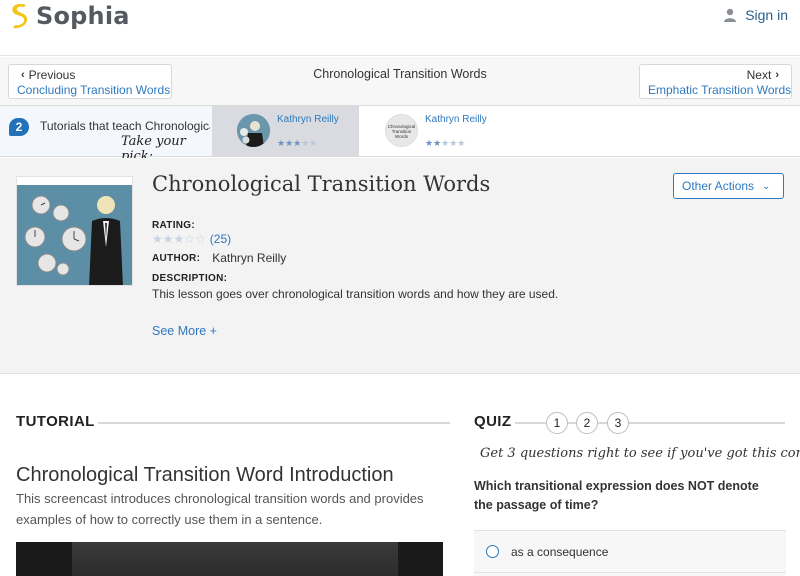 The image size is (800, 576). Describe the element at coordinates (20, 16) in the screenshot. I see `sophia-logo-icon` at that location.